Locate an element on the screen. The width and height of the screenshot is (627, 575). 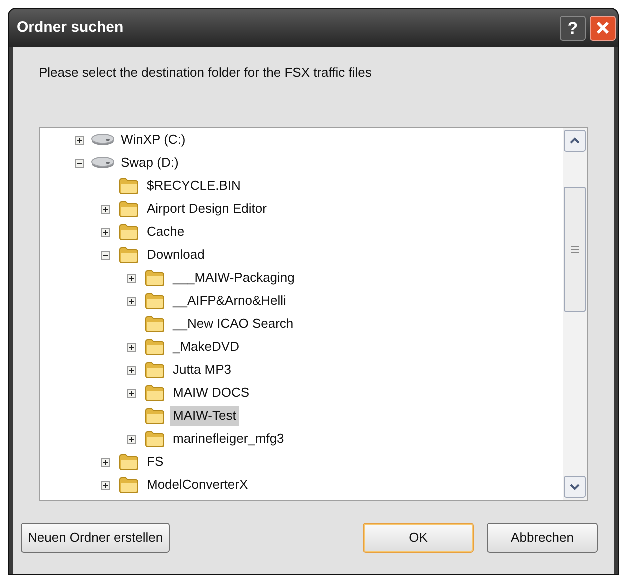
instruction-text: Please select the destination folder for the FSX traffic files is located at coordinates (206, 73).